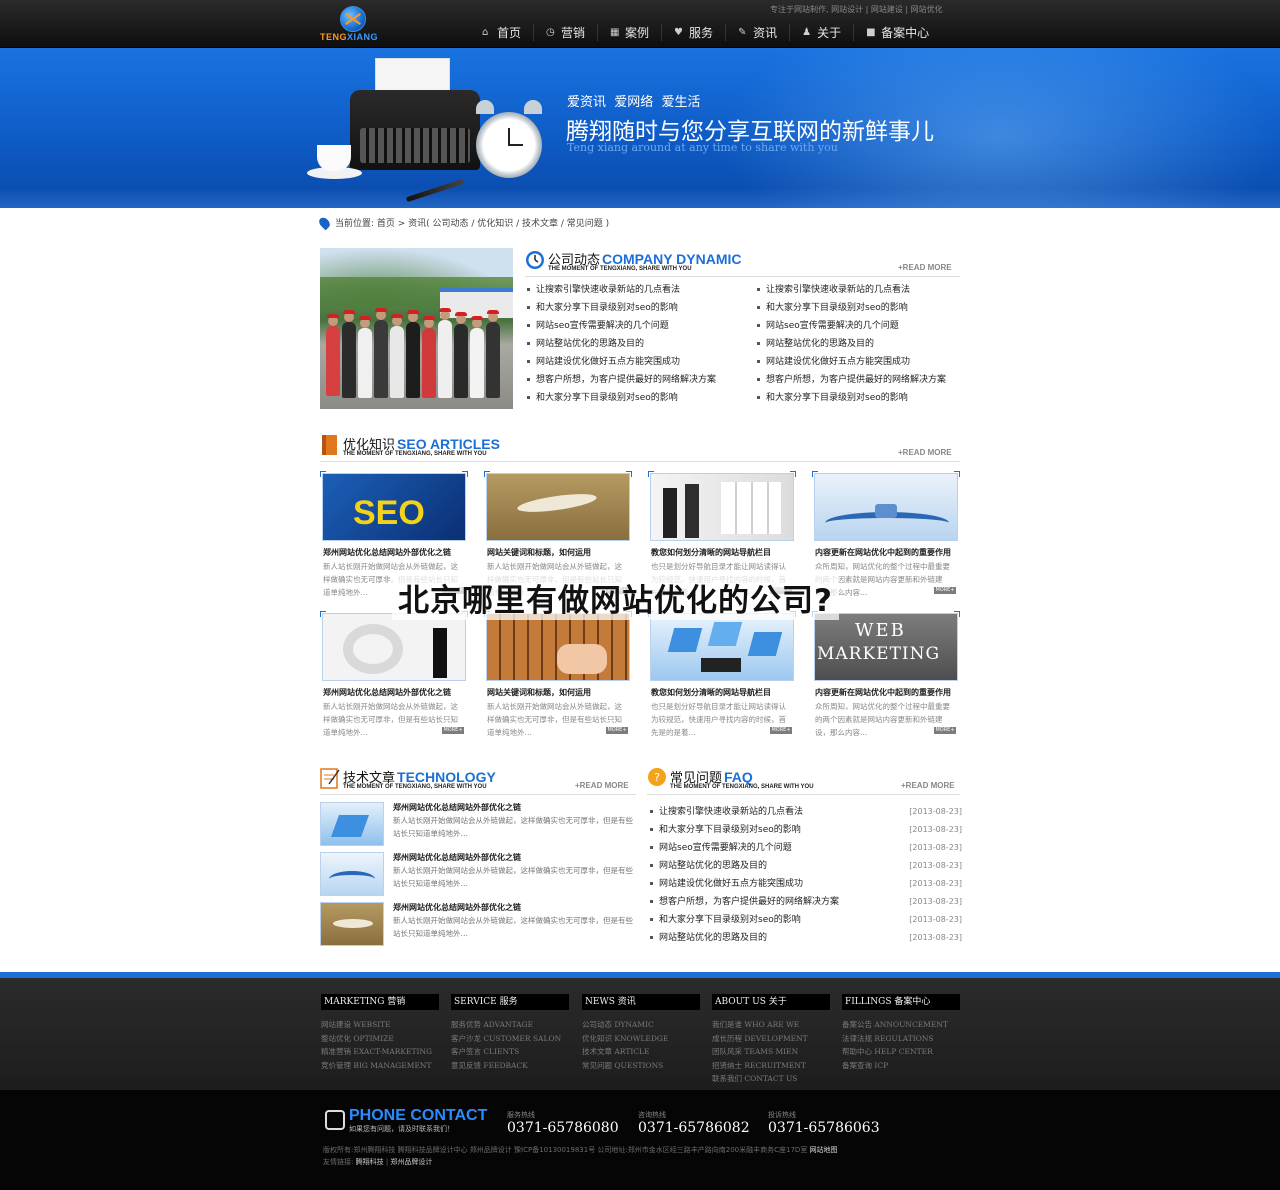 This screenshot has height=1190, width=1280. I want to click on company-team-photo, so click(416, 328).